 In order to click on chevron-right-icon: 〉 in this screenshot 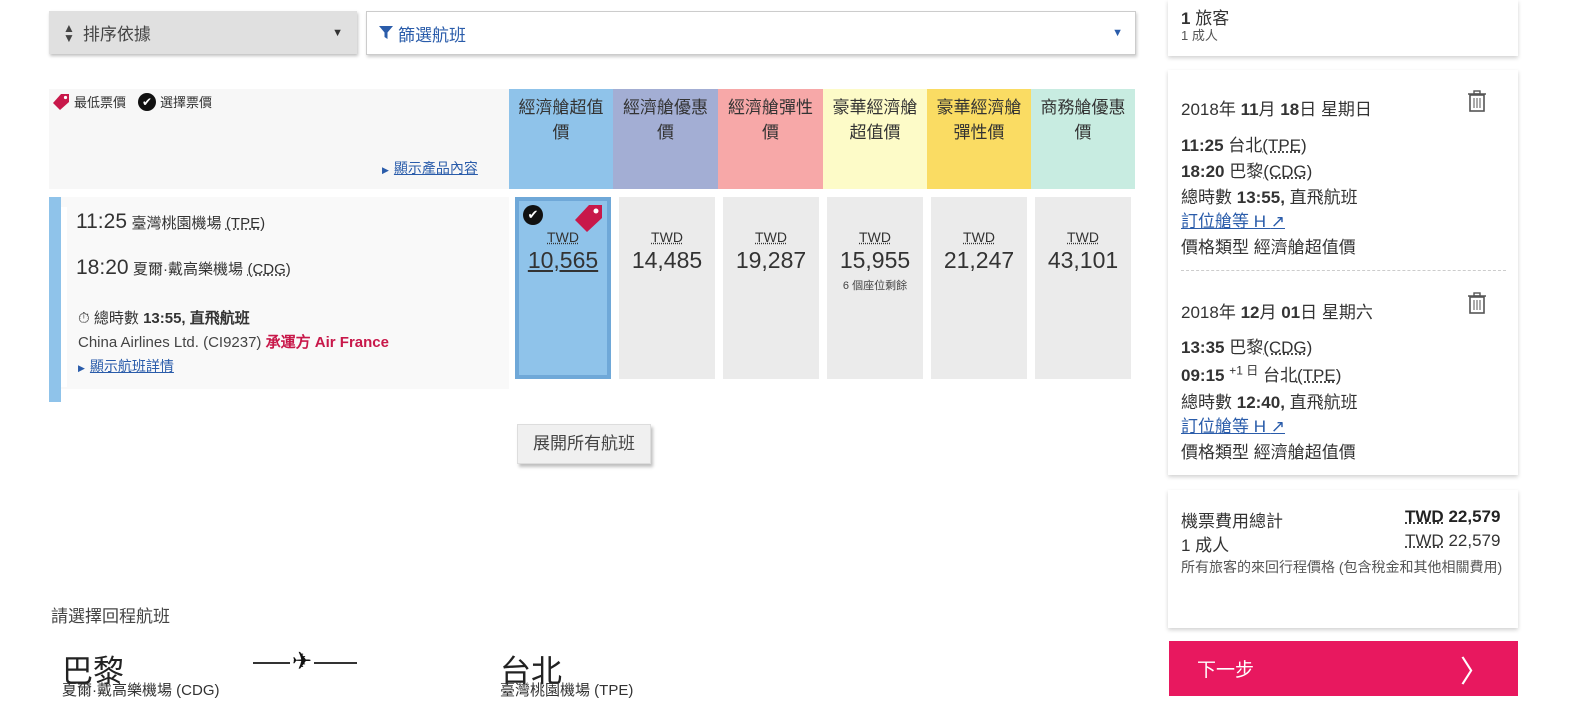, I will do `click(1475, 672)`.